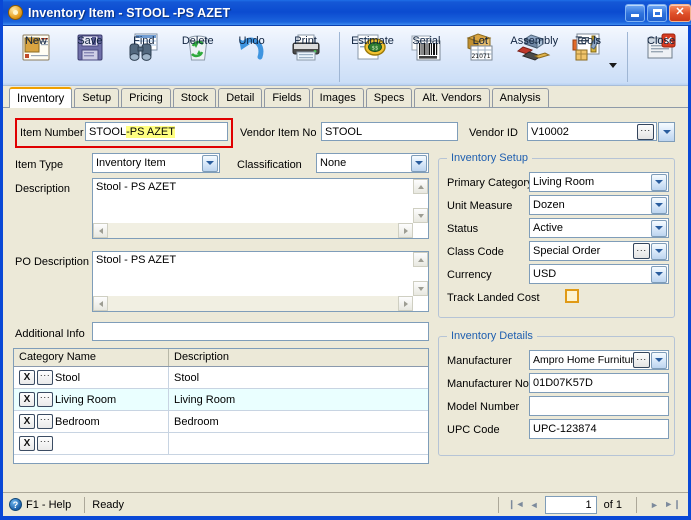 This screenshot has width=691, height=520. I want to click on item-number-input: STOOL -PS AZET, so click(156, 131).